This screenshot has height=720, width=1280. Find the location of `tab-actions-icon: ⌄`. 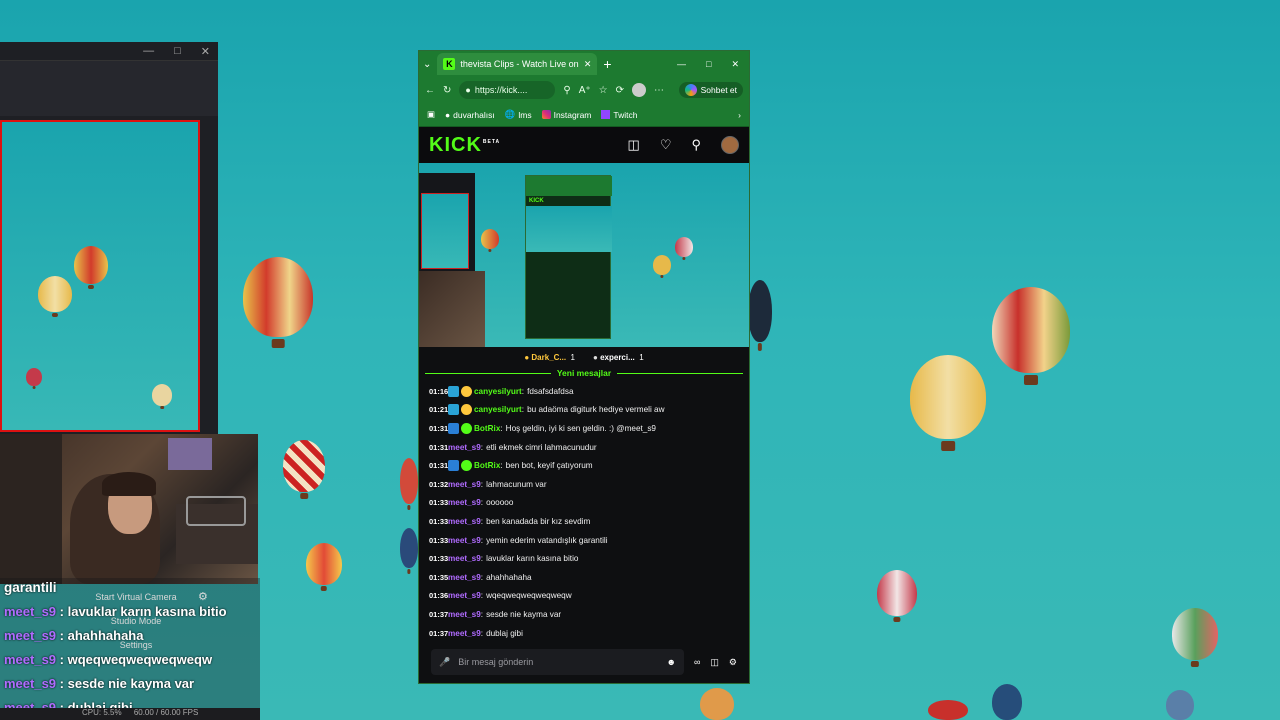

tab-actions-icon: ⌄ is located at coordinates (427, 64).